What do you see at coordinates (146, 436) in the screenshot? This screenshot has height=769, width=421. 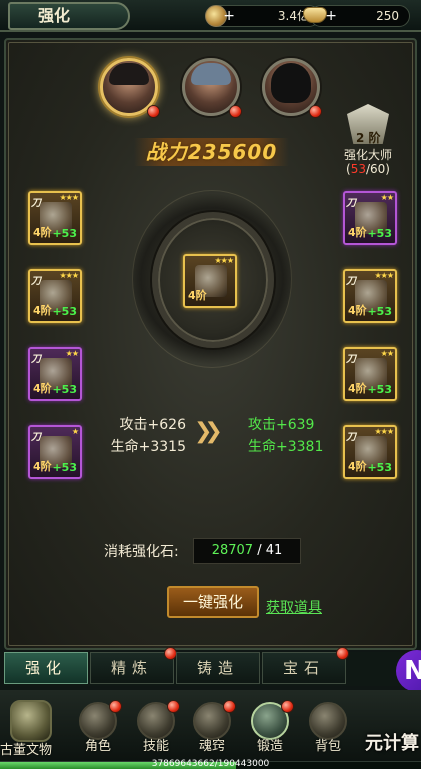 I see `current-stats: 攻击+626 生命+3315` at bounding box center [146, 436].